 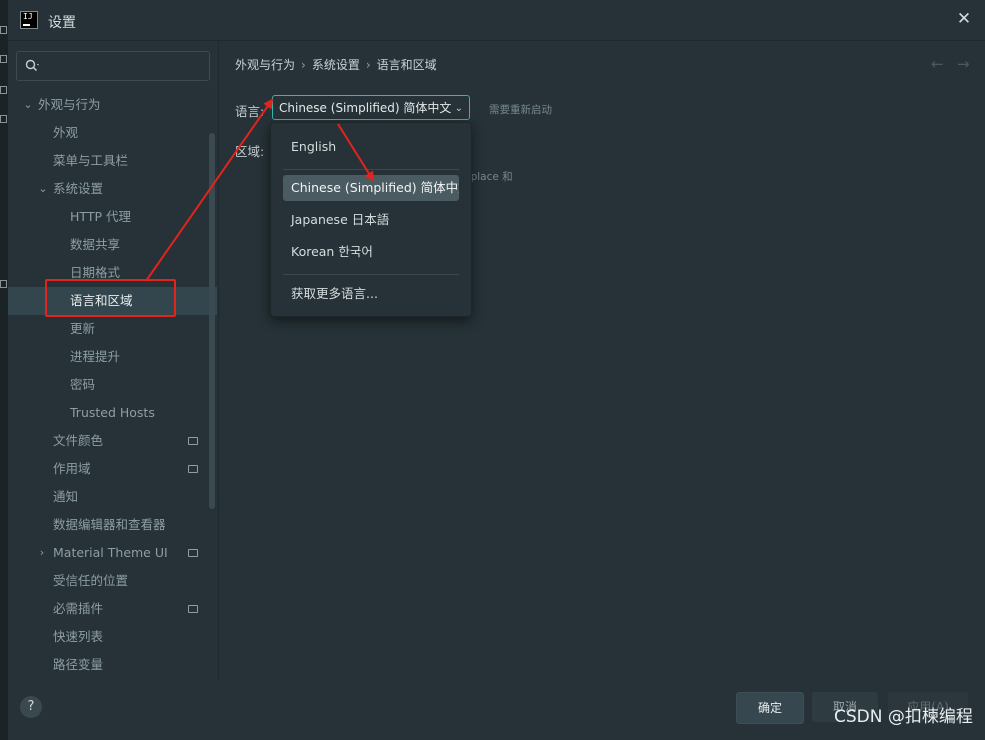 I want to click on annotation-arrows, so click(x=260, y=190).